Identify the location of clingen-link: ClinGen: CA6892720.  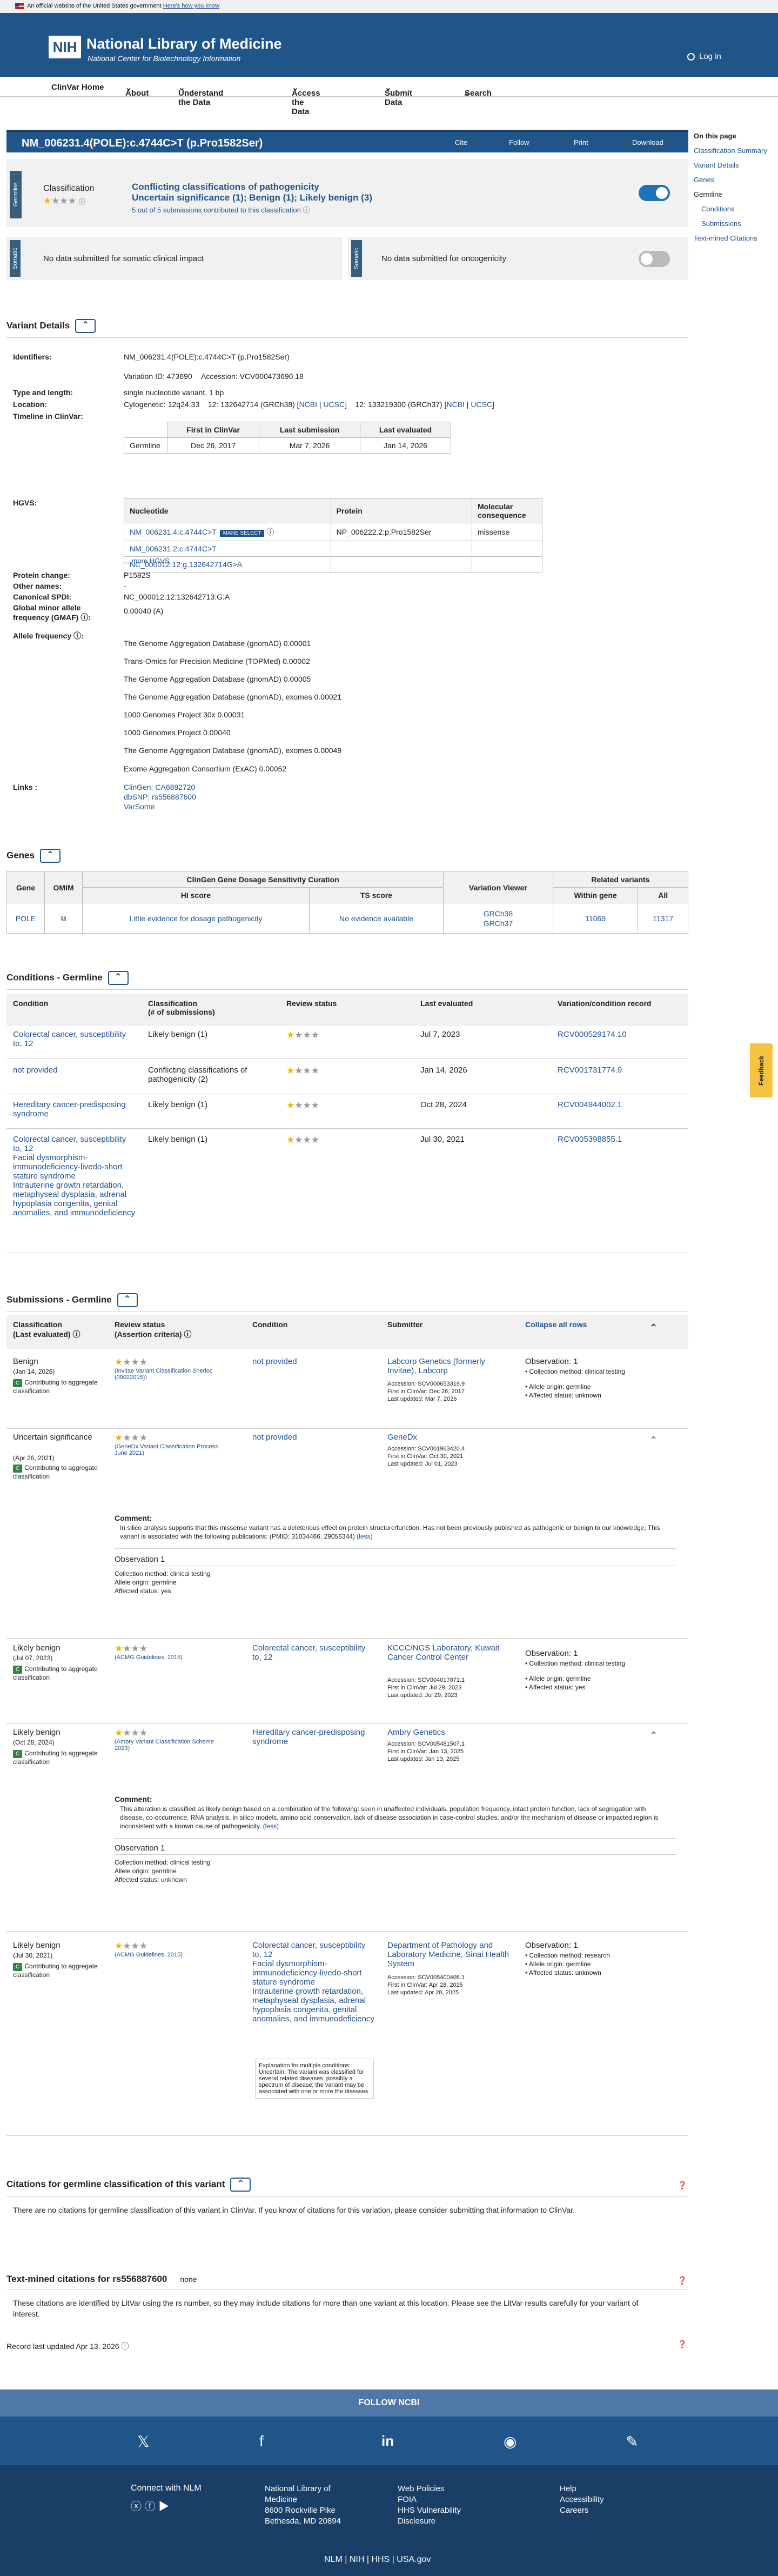
(159, 787).